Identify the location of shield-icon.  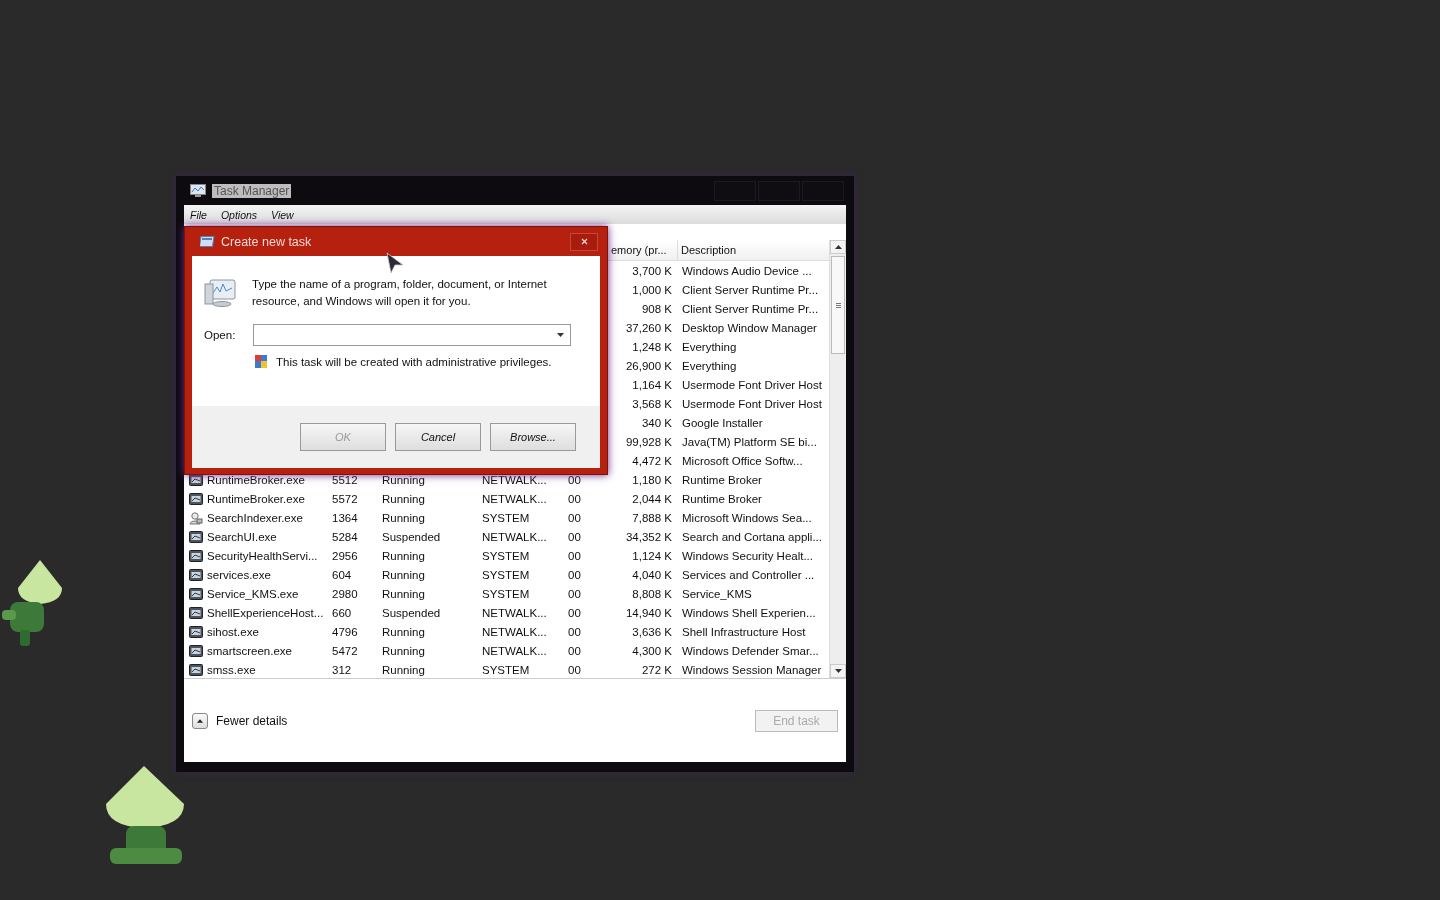
(261, 361).